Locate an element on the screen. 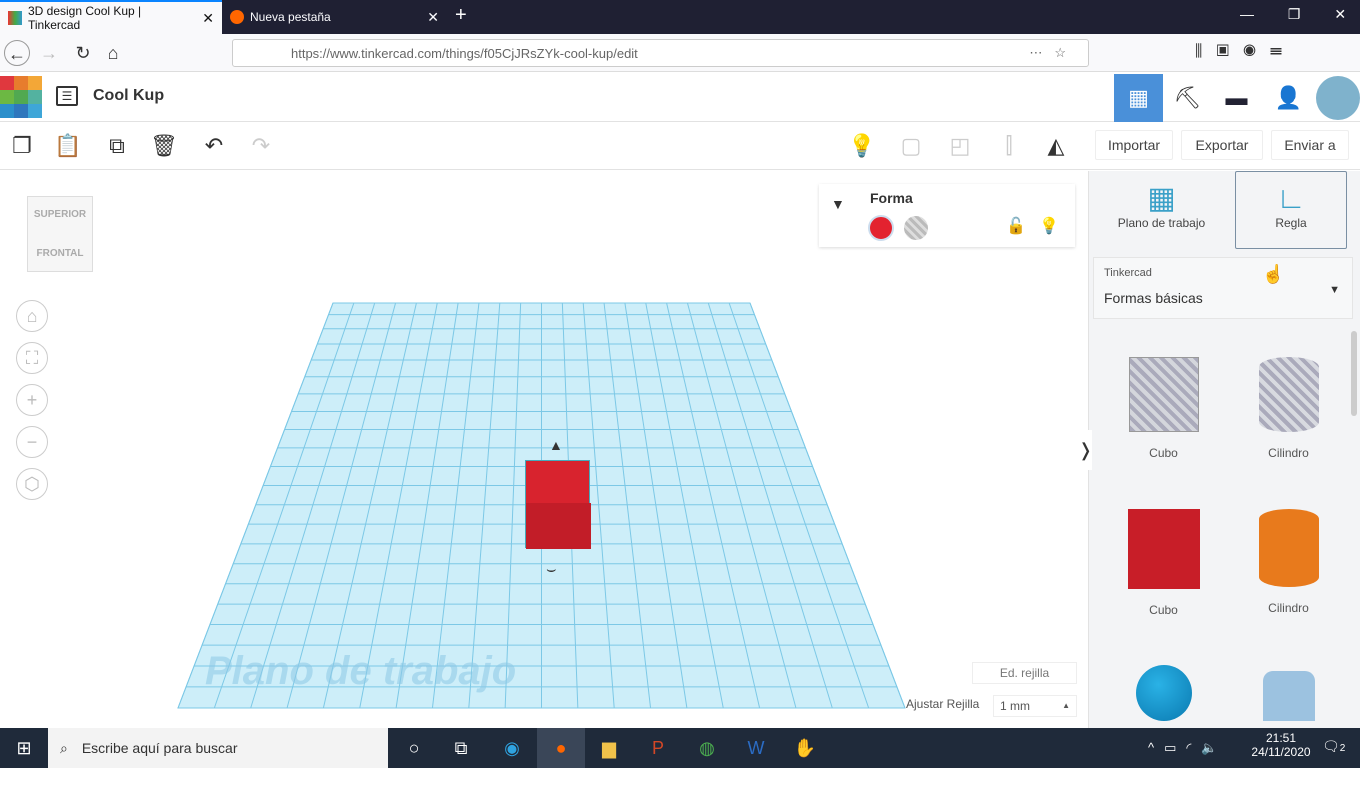  visibility-bulb-icon: 💡 is located at coordinates (1049, 226).